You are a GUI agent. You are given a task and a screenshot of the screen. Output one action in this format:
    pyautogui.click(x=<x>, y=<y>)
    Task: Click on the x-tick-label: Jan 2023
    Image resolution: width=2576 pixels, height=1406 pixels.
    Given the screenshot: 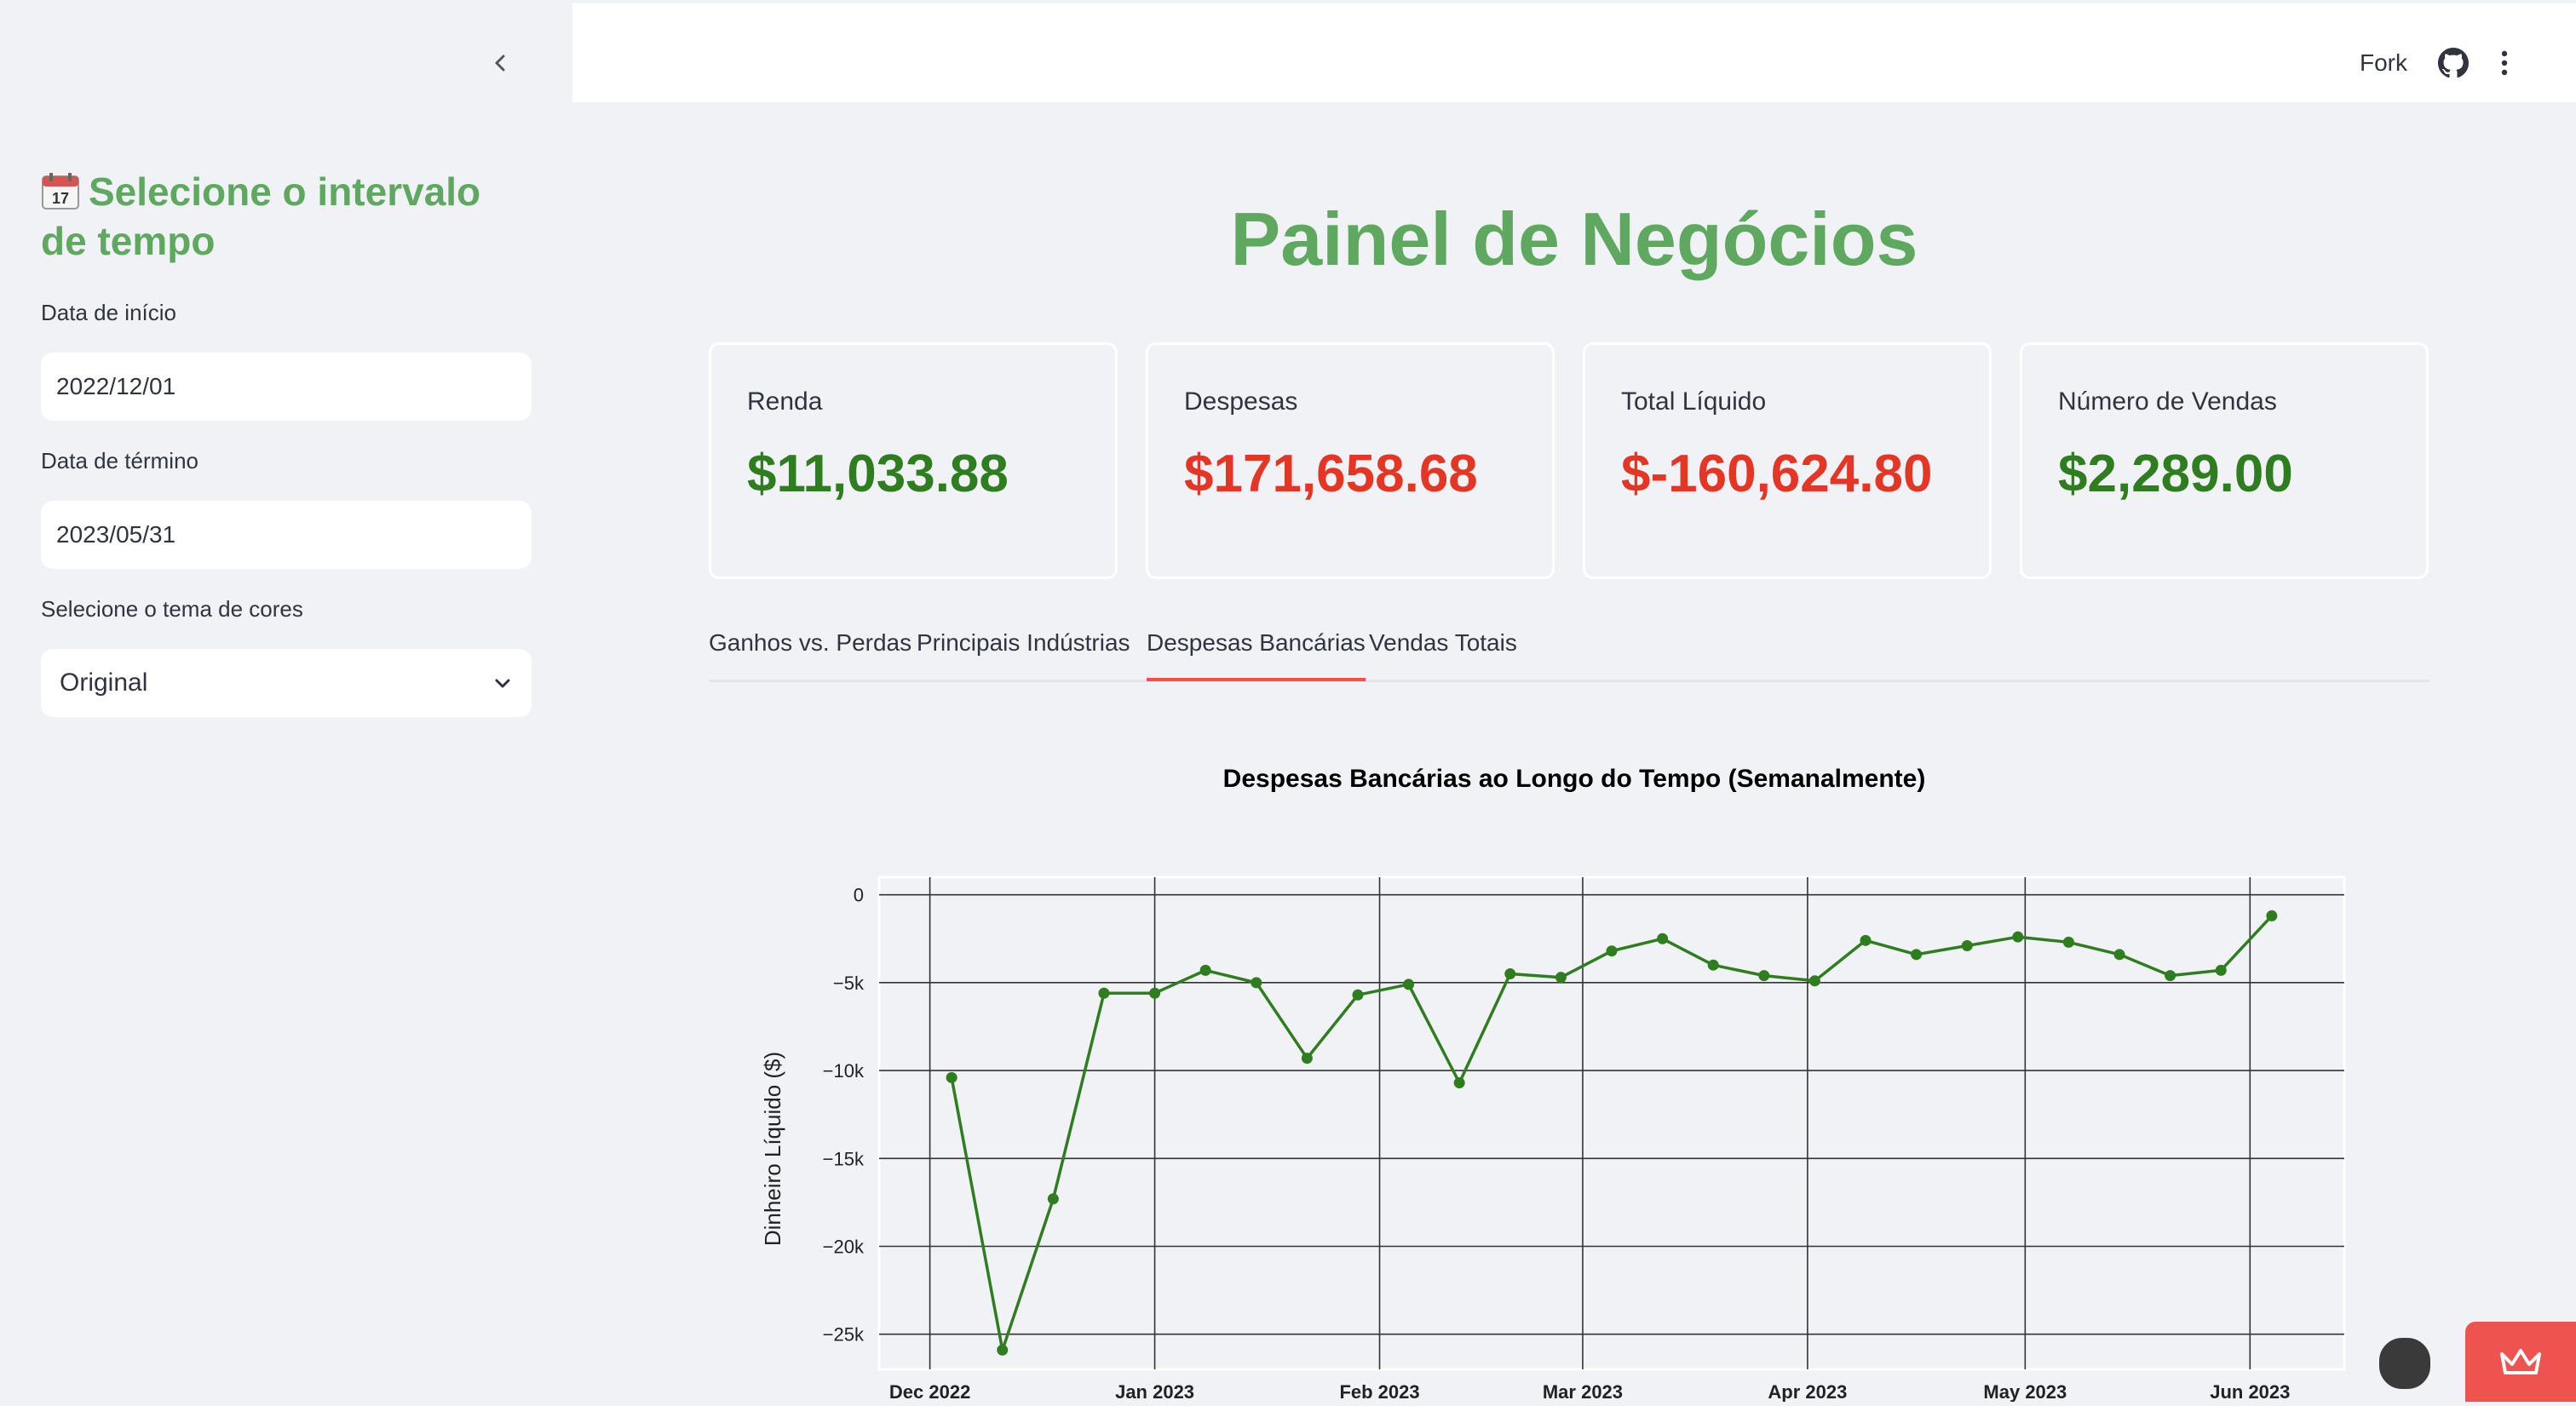 What is the action you would take?
    pyautogui.click(x=1154, y=1391)
    